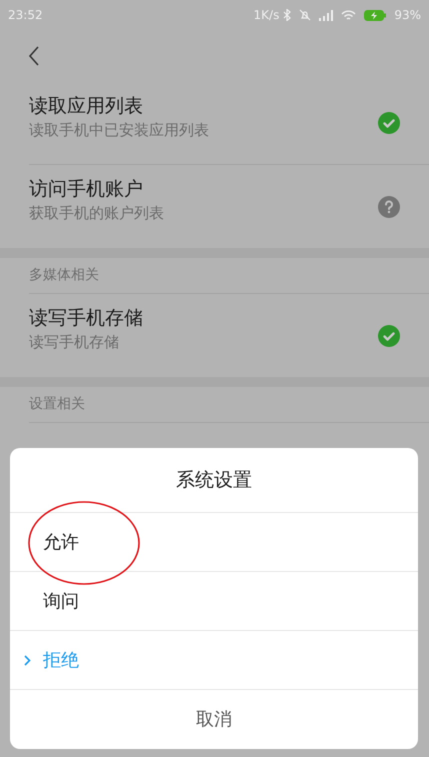 This screenshot has width=429, height=757. Describe the element at coordinates (119, 130) in the screenshot. I see `permission-description: 读取手机中已安装应用列表` at that location.